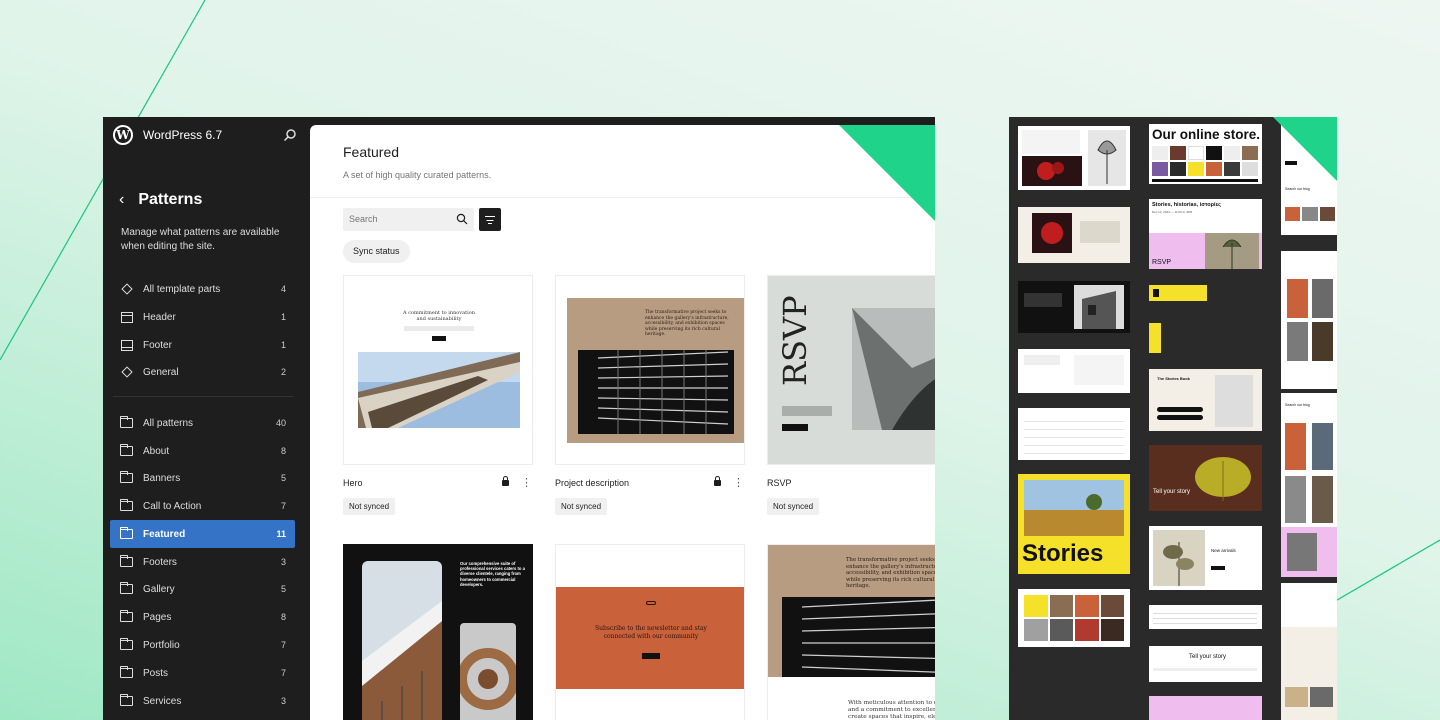 The height and width of the screenshot is (720, 1440). Describe the element at coordinates (1309, 673) in the screenshot. I see `overview-pattern-episodes` at that location.